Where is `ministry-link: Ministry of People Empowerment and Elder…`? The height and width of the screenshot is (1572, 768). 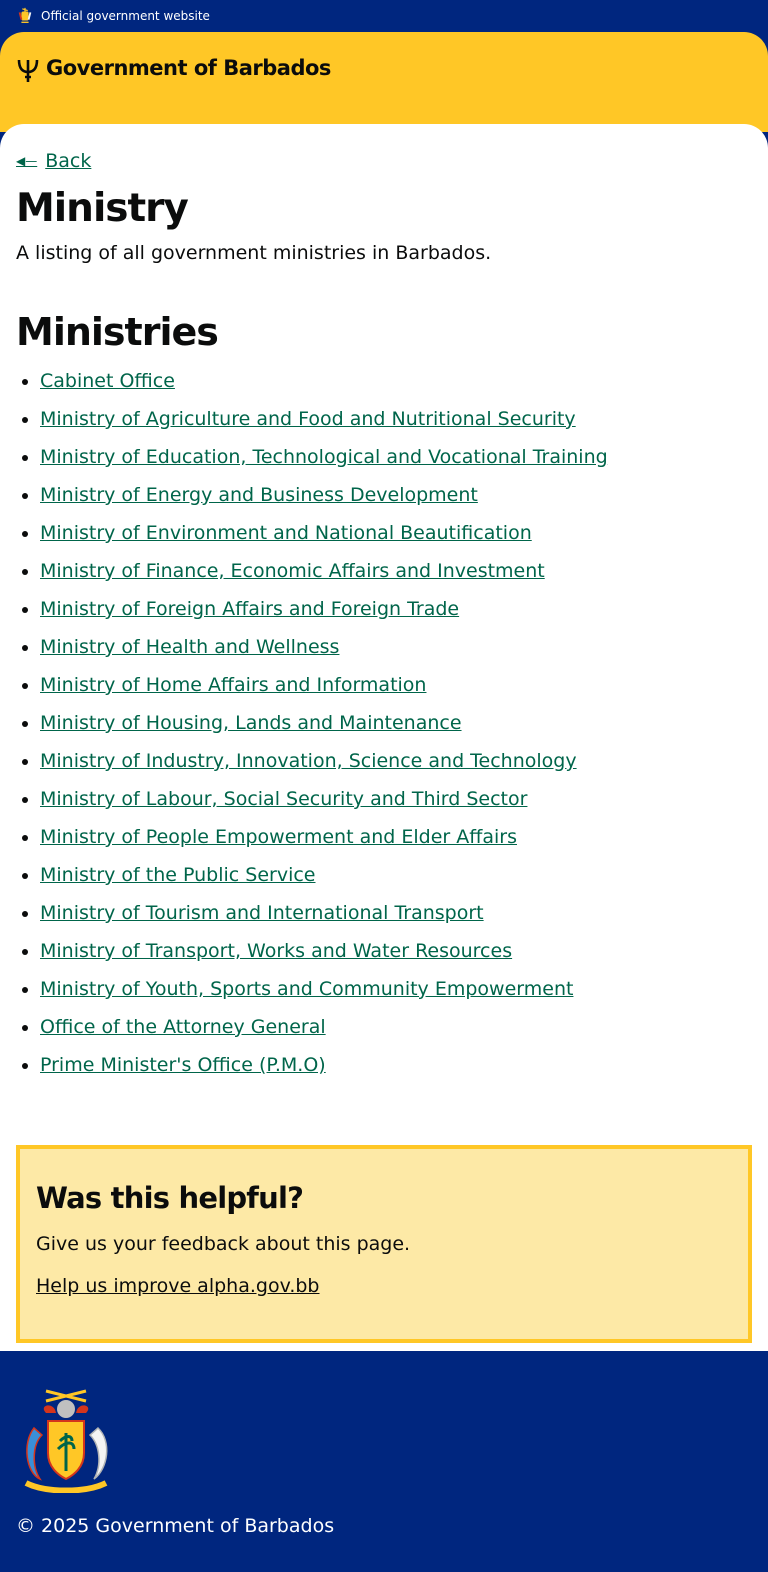 ministry-link: Ministry of People Empowerment and Elder… is located at coordinates (278, 837).